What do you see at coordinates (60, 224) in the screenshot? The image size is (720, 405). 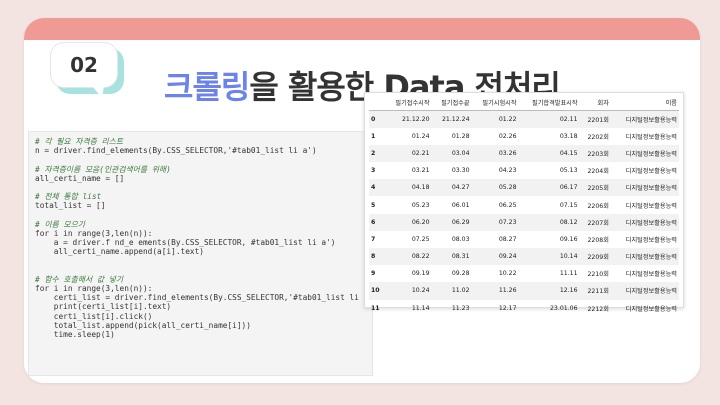 I see `code-comment-line: # 이름 모으기` at bounding box center [60, 224].